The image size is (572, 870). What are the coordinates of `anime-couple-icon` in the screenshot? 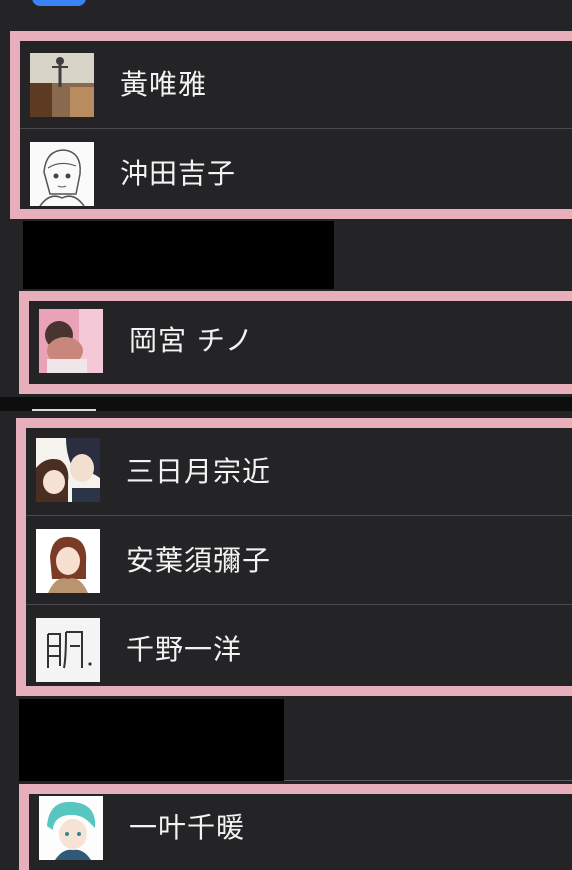 It's located at (68, 470).